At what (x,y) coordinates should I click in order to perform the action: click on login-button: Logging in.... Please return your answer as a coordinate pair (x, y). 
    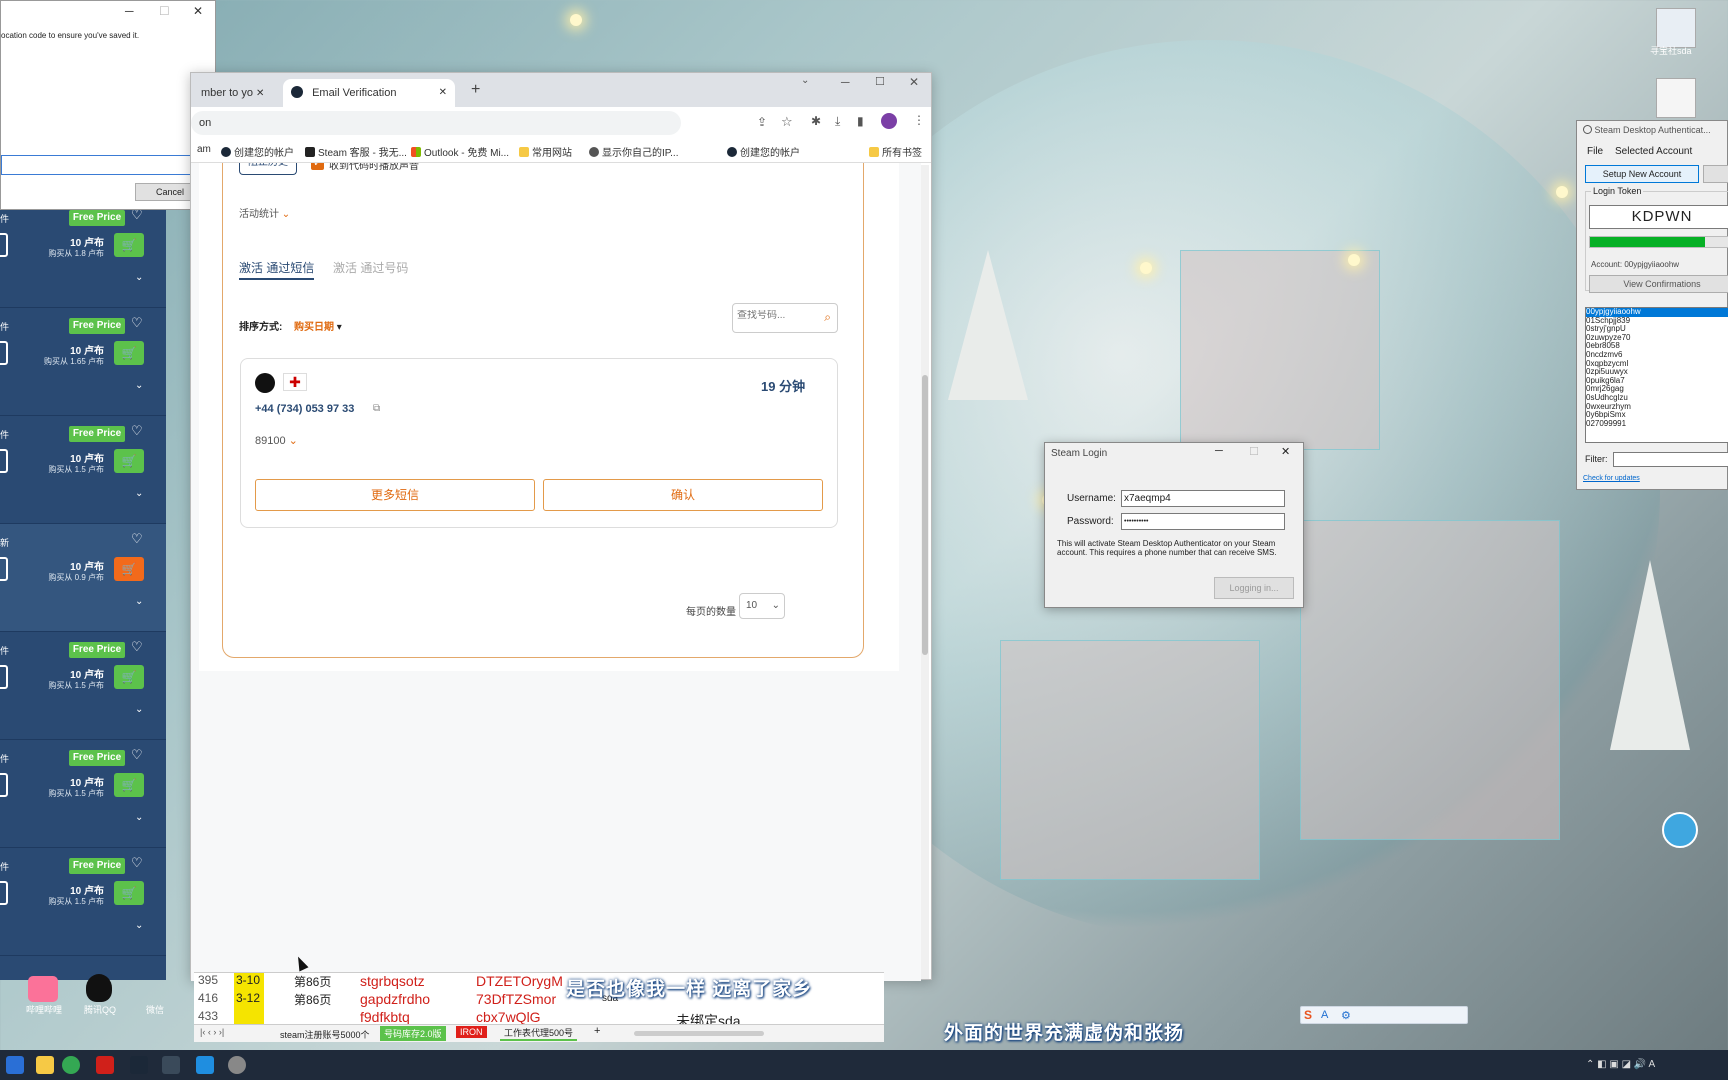
    Looking at the image, I should click on (1254, 588).